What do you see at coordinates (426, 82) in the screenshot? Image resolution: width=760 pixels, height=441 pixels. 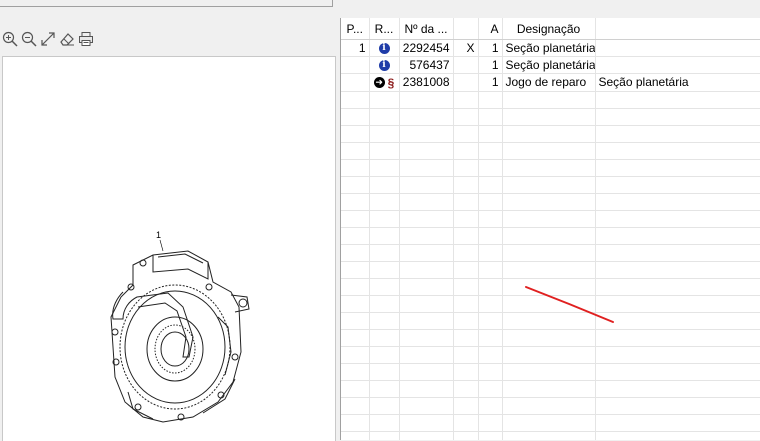 I see `cell-part-number: 2381008` at bounding box center [426, 82].